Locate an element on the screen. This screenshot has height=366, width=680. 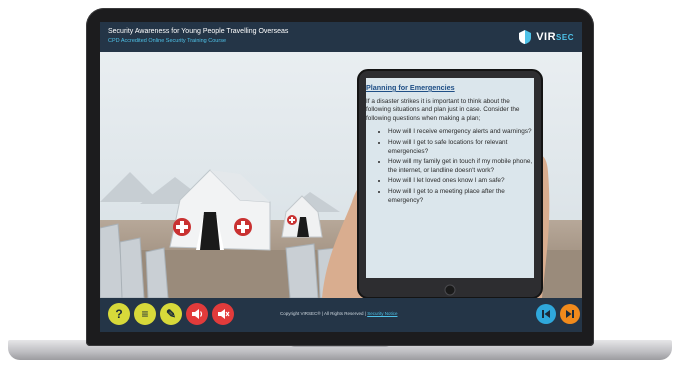
help-icon: ? is located at coordinates (119, 314).